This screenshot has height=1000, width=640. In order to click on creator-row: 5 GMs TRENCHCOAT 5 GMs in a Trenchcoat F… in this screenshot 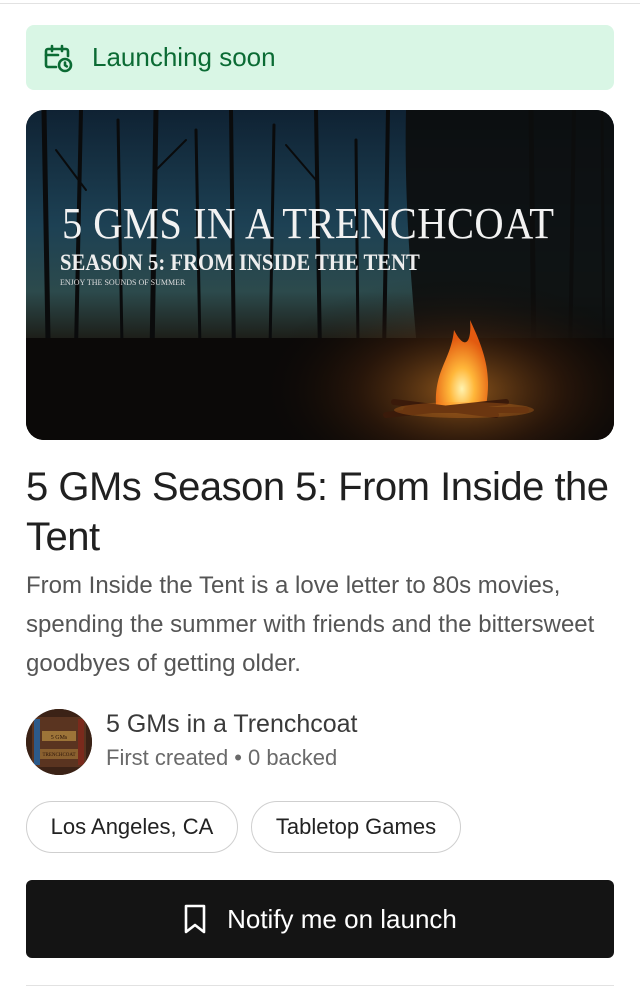, I will do `click(320, 742)`.